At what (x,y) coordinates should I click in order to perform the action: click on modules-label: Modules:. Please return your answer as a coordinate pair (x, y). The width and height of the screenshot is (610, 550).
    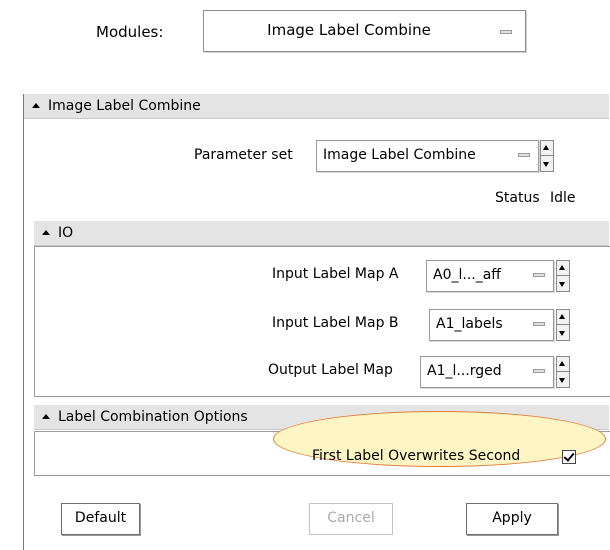
    Looking at the image, I should click on (130, 32).